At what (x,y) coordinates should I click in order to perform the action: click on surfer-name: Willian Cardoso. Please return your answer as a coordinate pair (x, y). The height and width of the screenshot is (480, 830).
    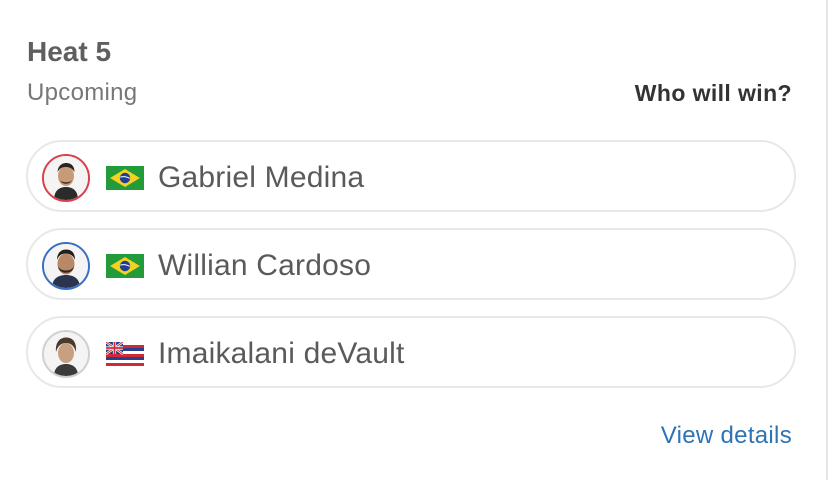
    Looking at the image, I should click on (265, 265).